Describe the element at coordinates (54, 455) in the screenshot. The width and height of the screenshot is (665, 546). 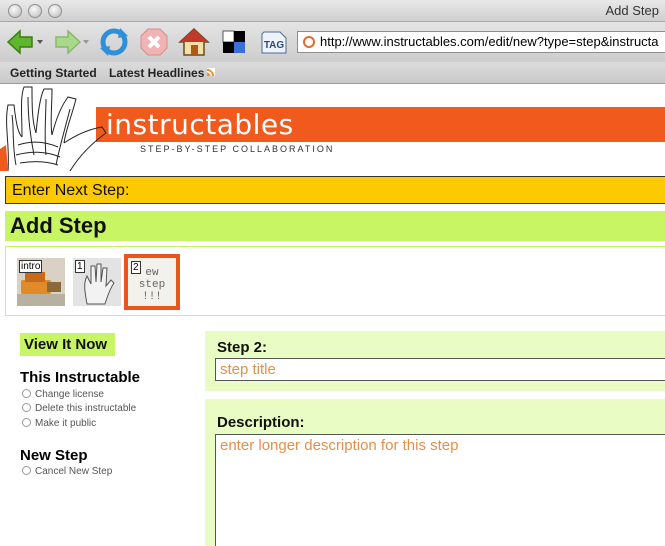
I see `new-step-heading: New Step` at that location.